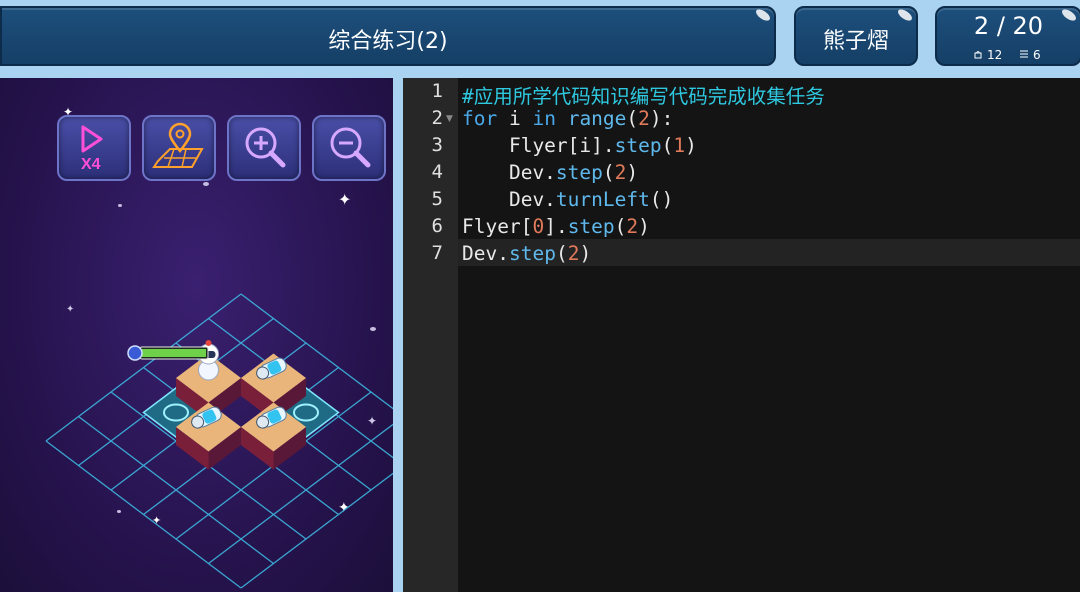 The image size is (1080, 592). What do you see at coordinates (567, 199) in the screenshot?
I see `code-line: Dev.turnLeft()` at bounding box center [567, 199].